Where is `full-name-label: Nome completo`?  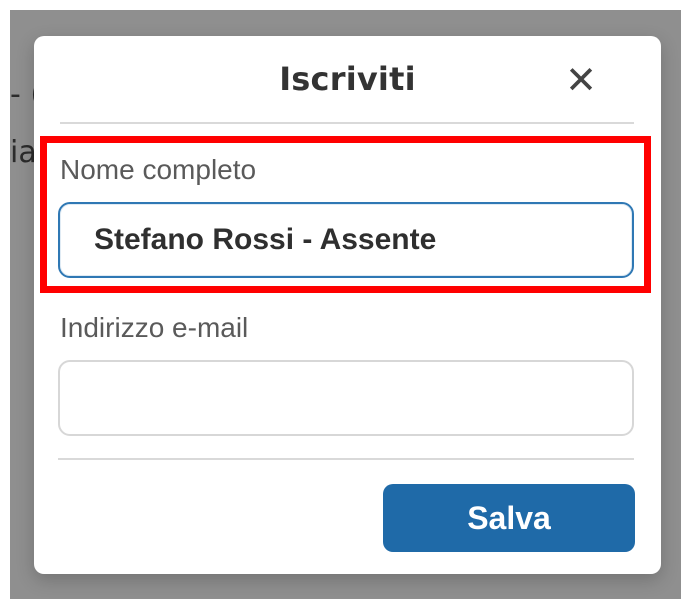
full-name-label: Nome completo is located at coordinates (158, 169).